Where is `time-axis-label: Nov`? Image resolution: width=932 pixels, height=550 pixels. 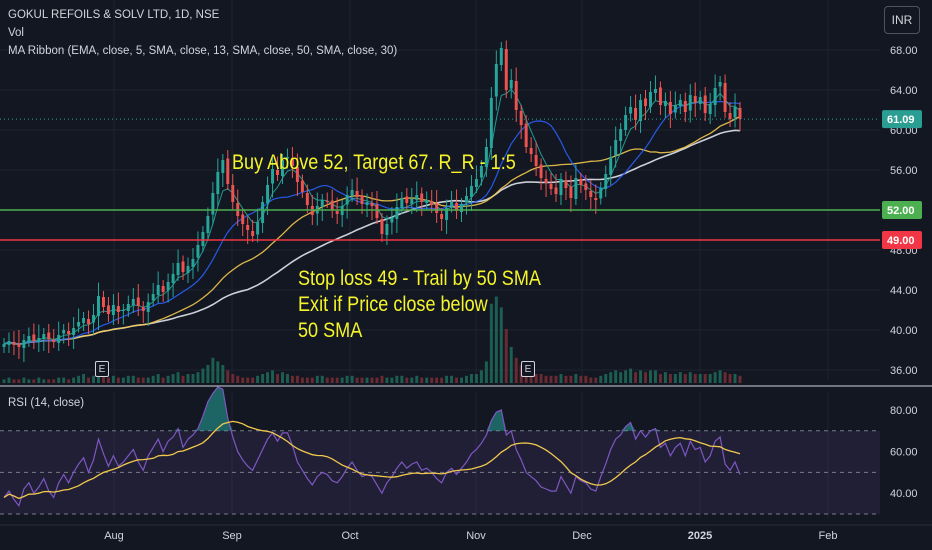
time-axis-label: Nov is located at coordinates (476, 536).